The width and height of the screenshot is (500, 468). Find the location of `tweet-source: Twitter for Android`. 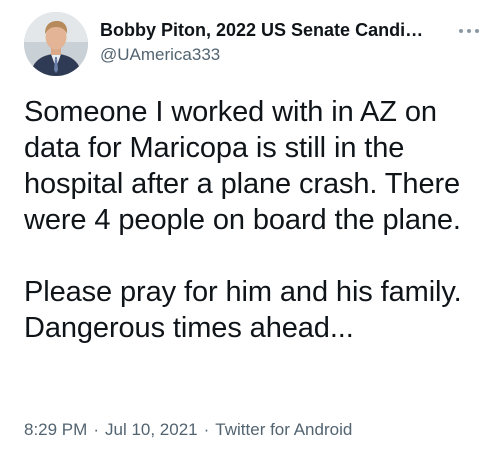

tweet-source: Twitter for Android is located at coordinates (283, 429).